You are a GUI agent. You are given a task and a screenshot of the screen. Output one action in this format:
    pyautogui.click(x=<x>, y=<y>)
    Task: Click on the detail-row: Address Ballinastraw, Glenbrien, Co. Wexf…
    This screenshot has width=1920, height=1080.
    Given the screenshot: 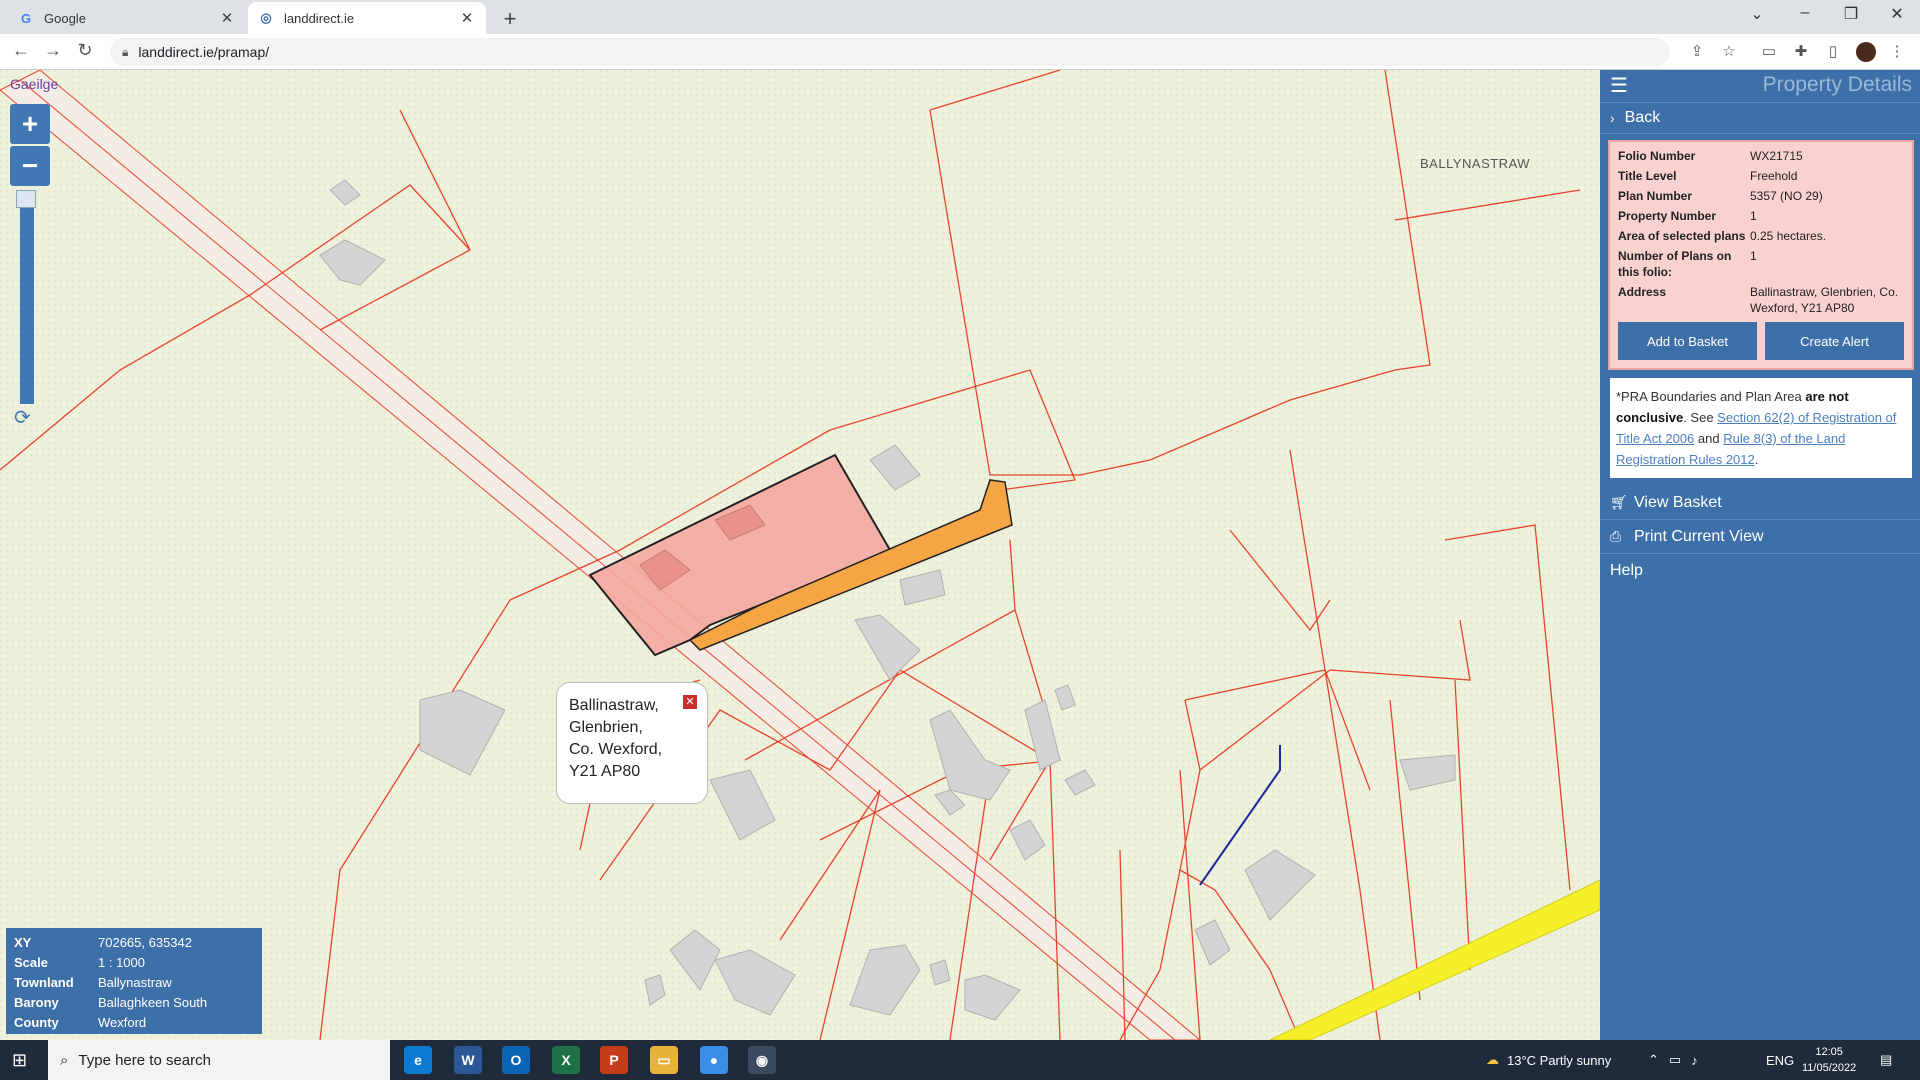 What is the action you would take?
    pyautogui.click(x=1761, y=300)
    